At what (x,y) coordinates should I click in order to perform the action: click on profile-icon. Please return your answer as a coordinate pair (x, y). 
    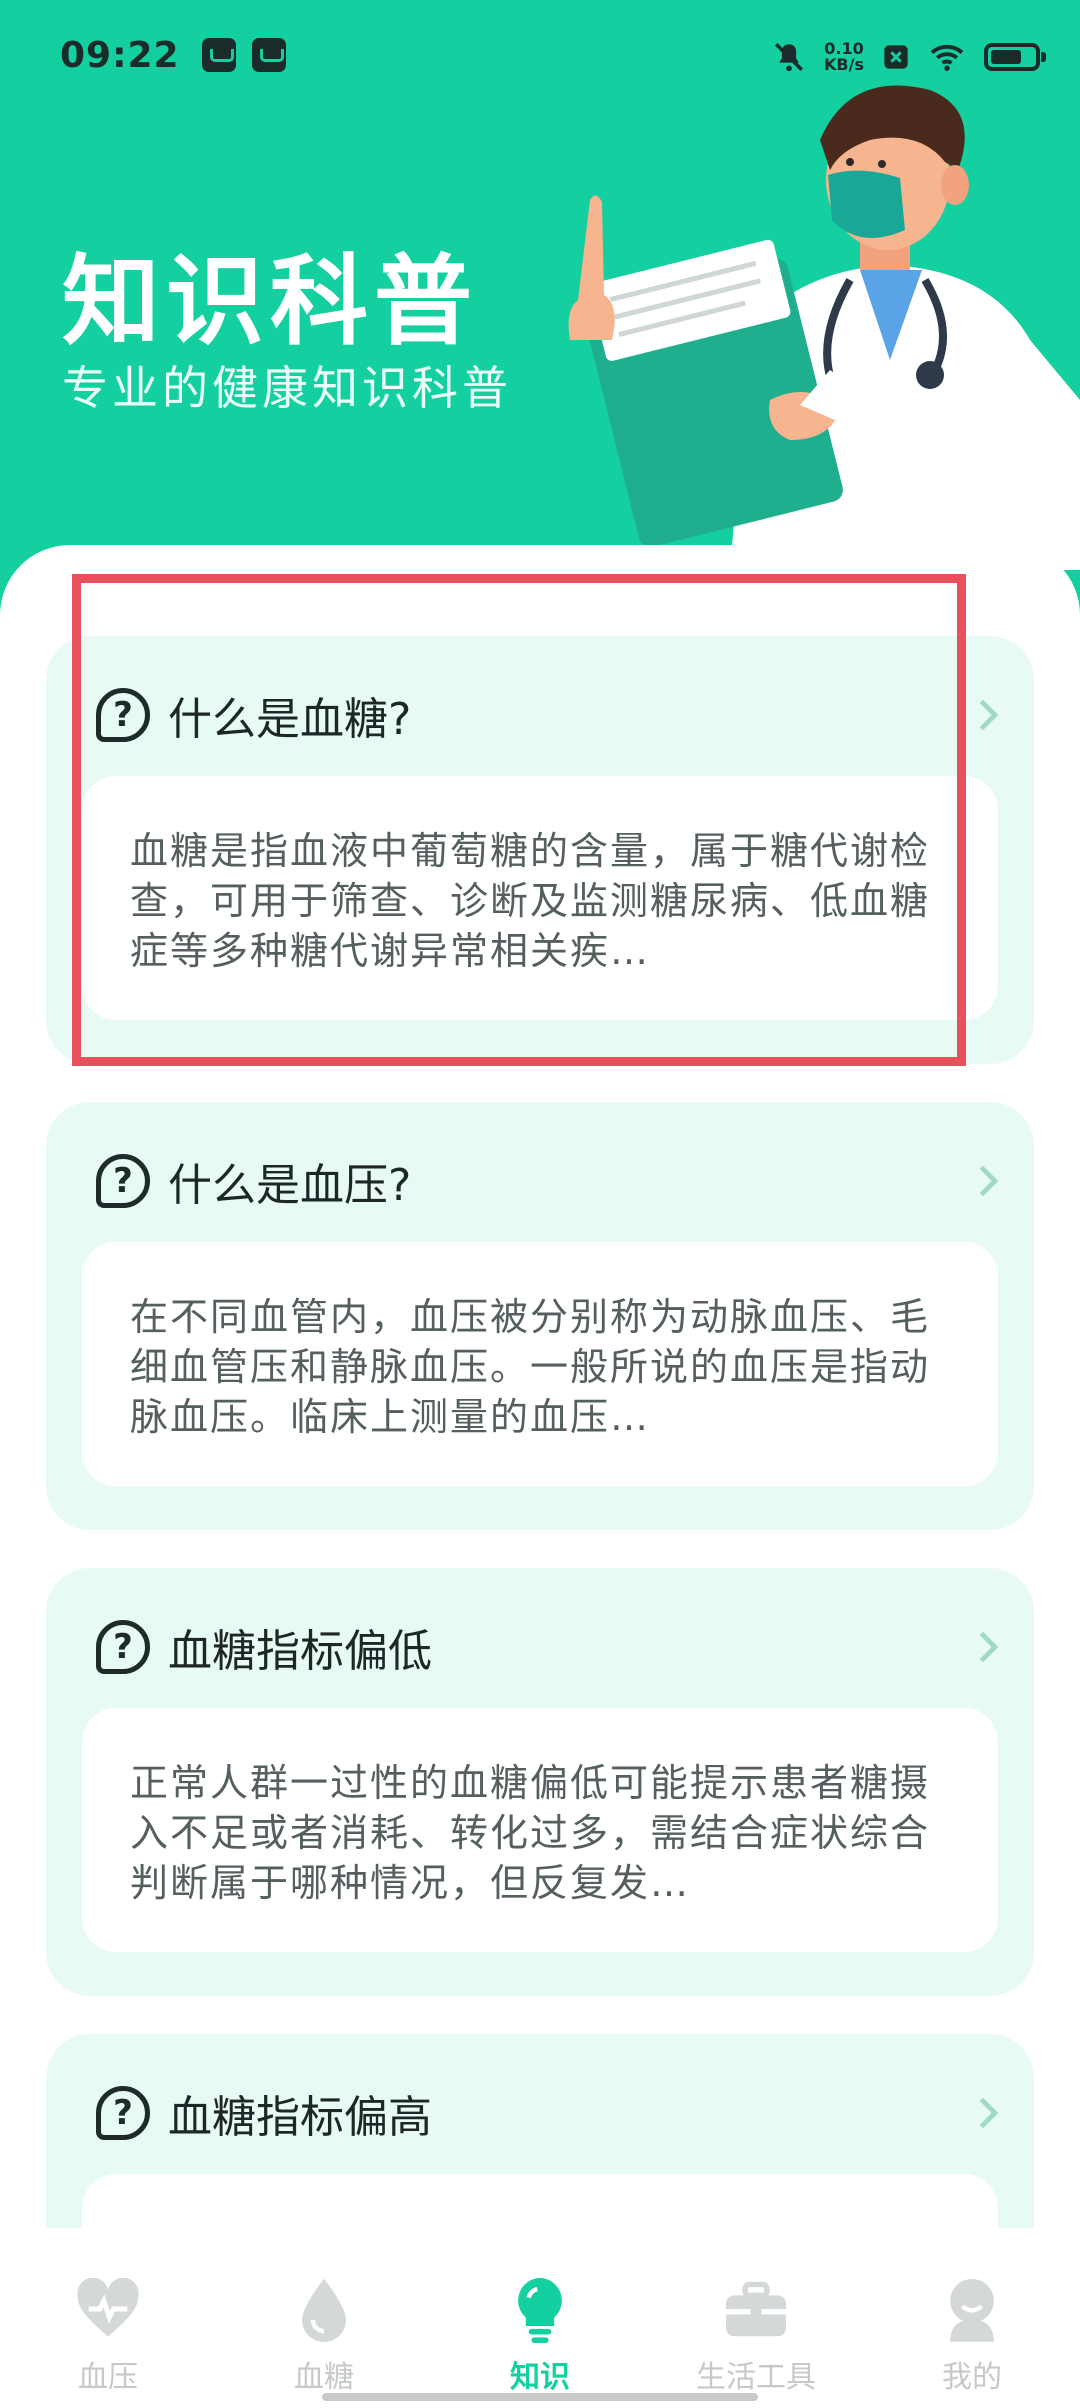
    Looking at the image, I should click on (972, 2310).